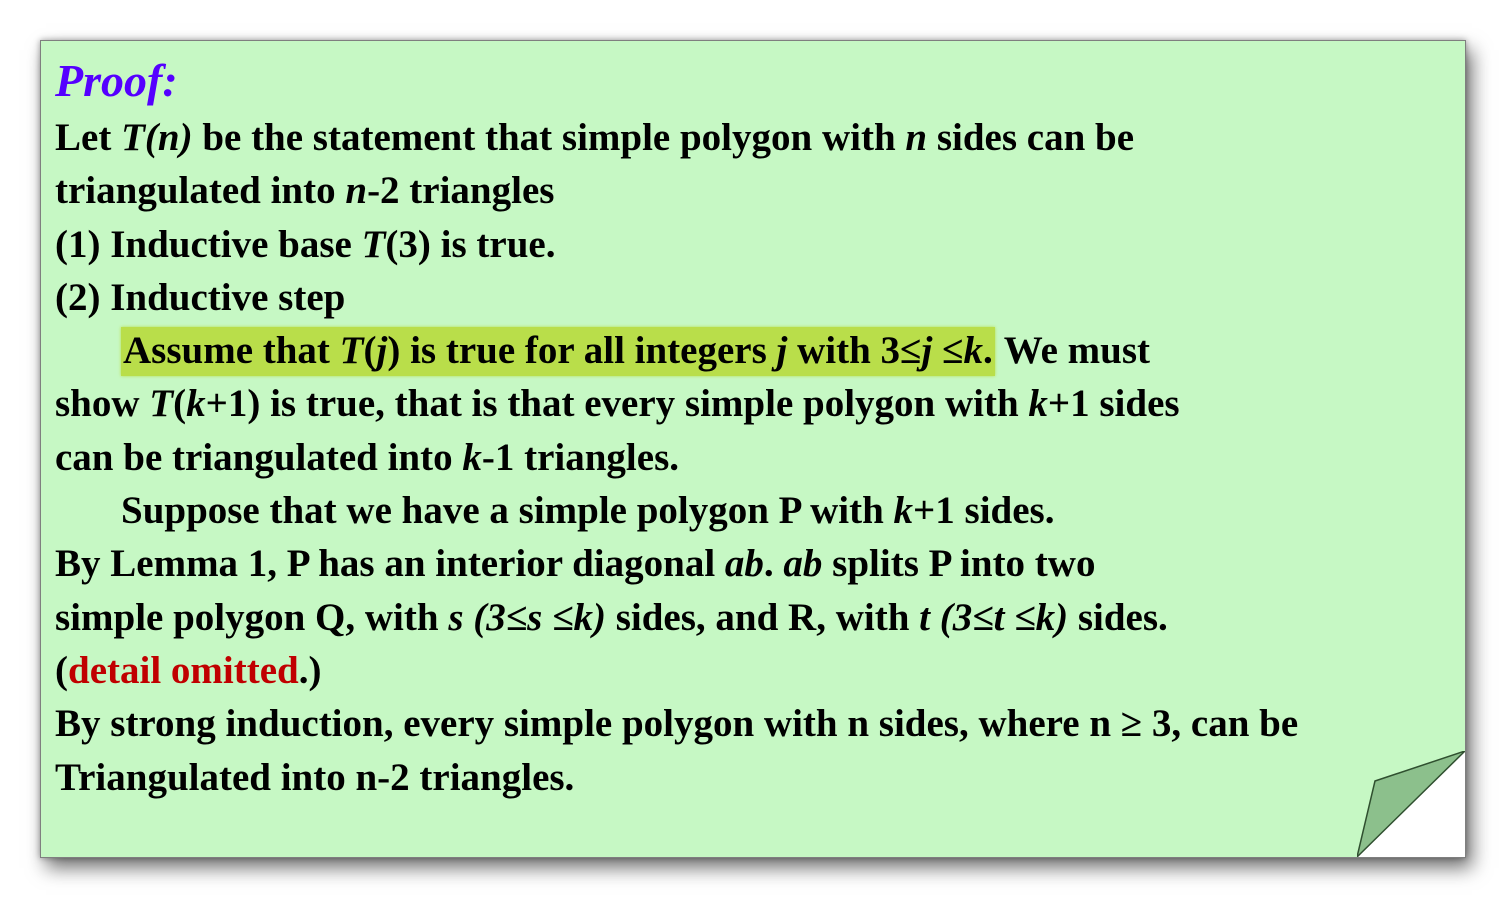 Image resolution: width=1508 pixels, height=900 pixels. Describe the element at coordinates (116, 80) in the screenshot. I see `proof-title: Proof:` at that location.